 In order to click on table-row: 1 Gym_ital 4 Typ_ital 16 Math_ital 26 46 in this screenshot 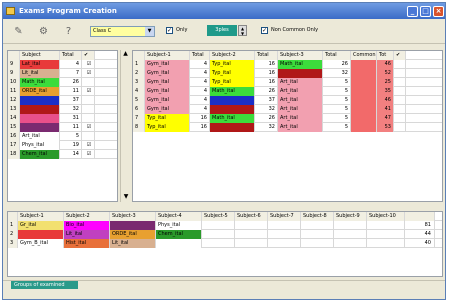, I will do `click(287, 64)`.